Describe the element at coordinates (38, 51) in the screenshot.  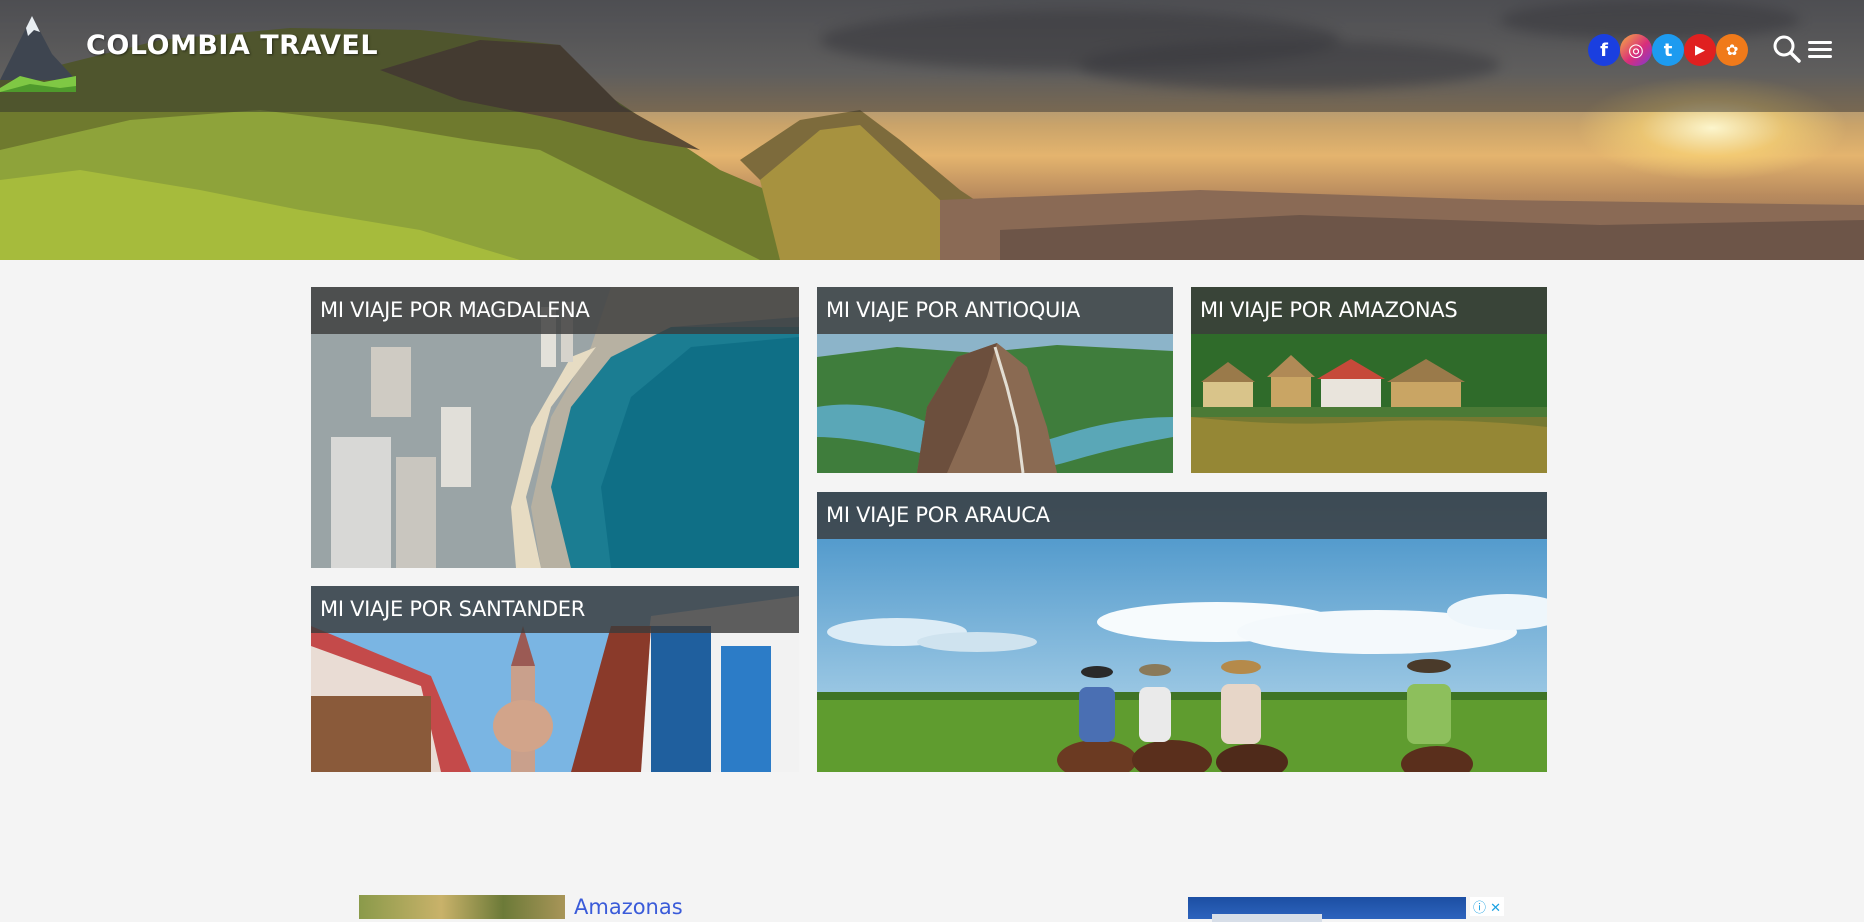
I see `mountain-logo-icon` at that location.